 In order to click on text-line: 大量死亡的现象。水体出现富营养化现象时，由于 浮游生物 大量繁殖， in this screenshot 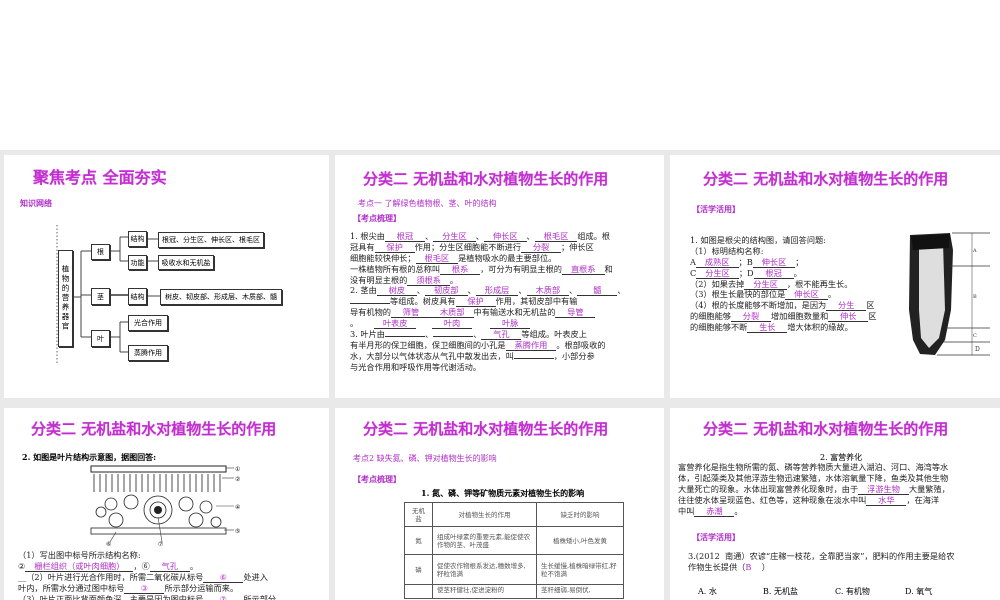, I will do `click(814, 489)`.